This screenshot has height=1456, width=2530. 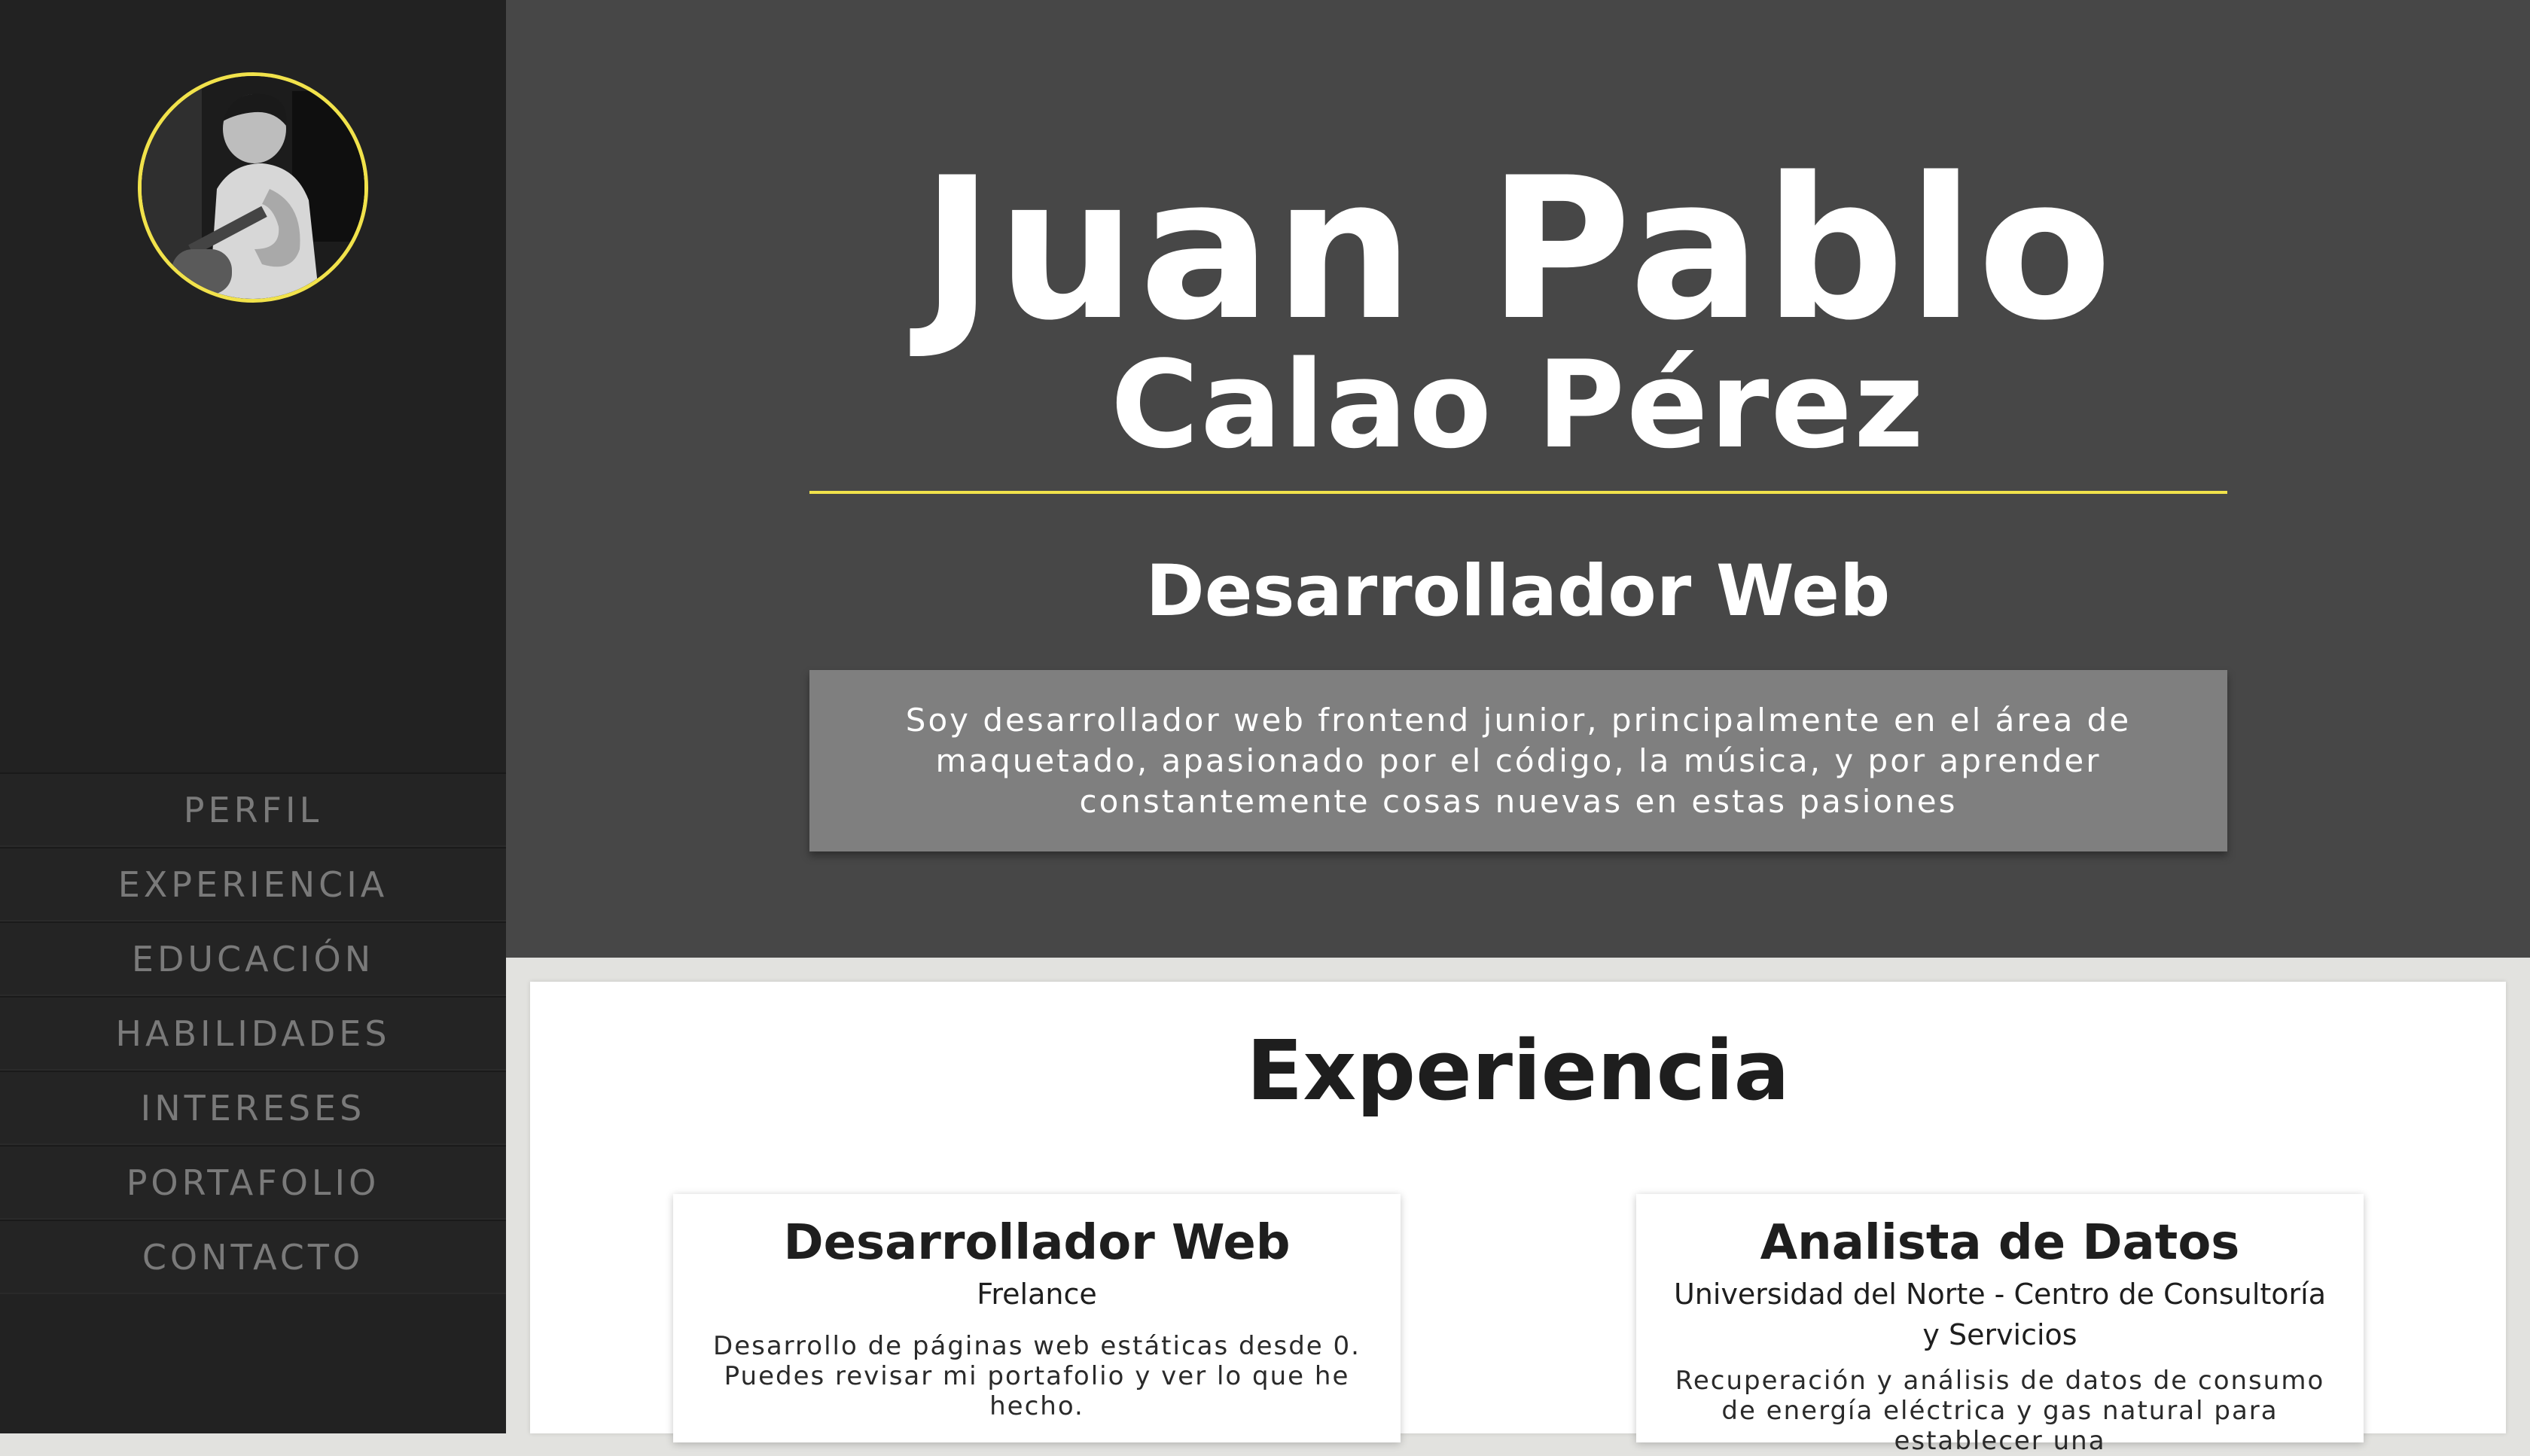 I want to click on experience-card-title: Desarrollador Web, so click(x=1037, y=1243).